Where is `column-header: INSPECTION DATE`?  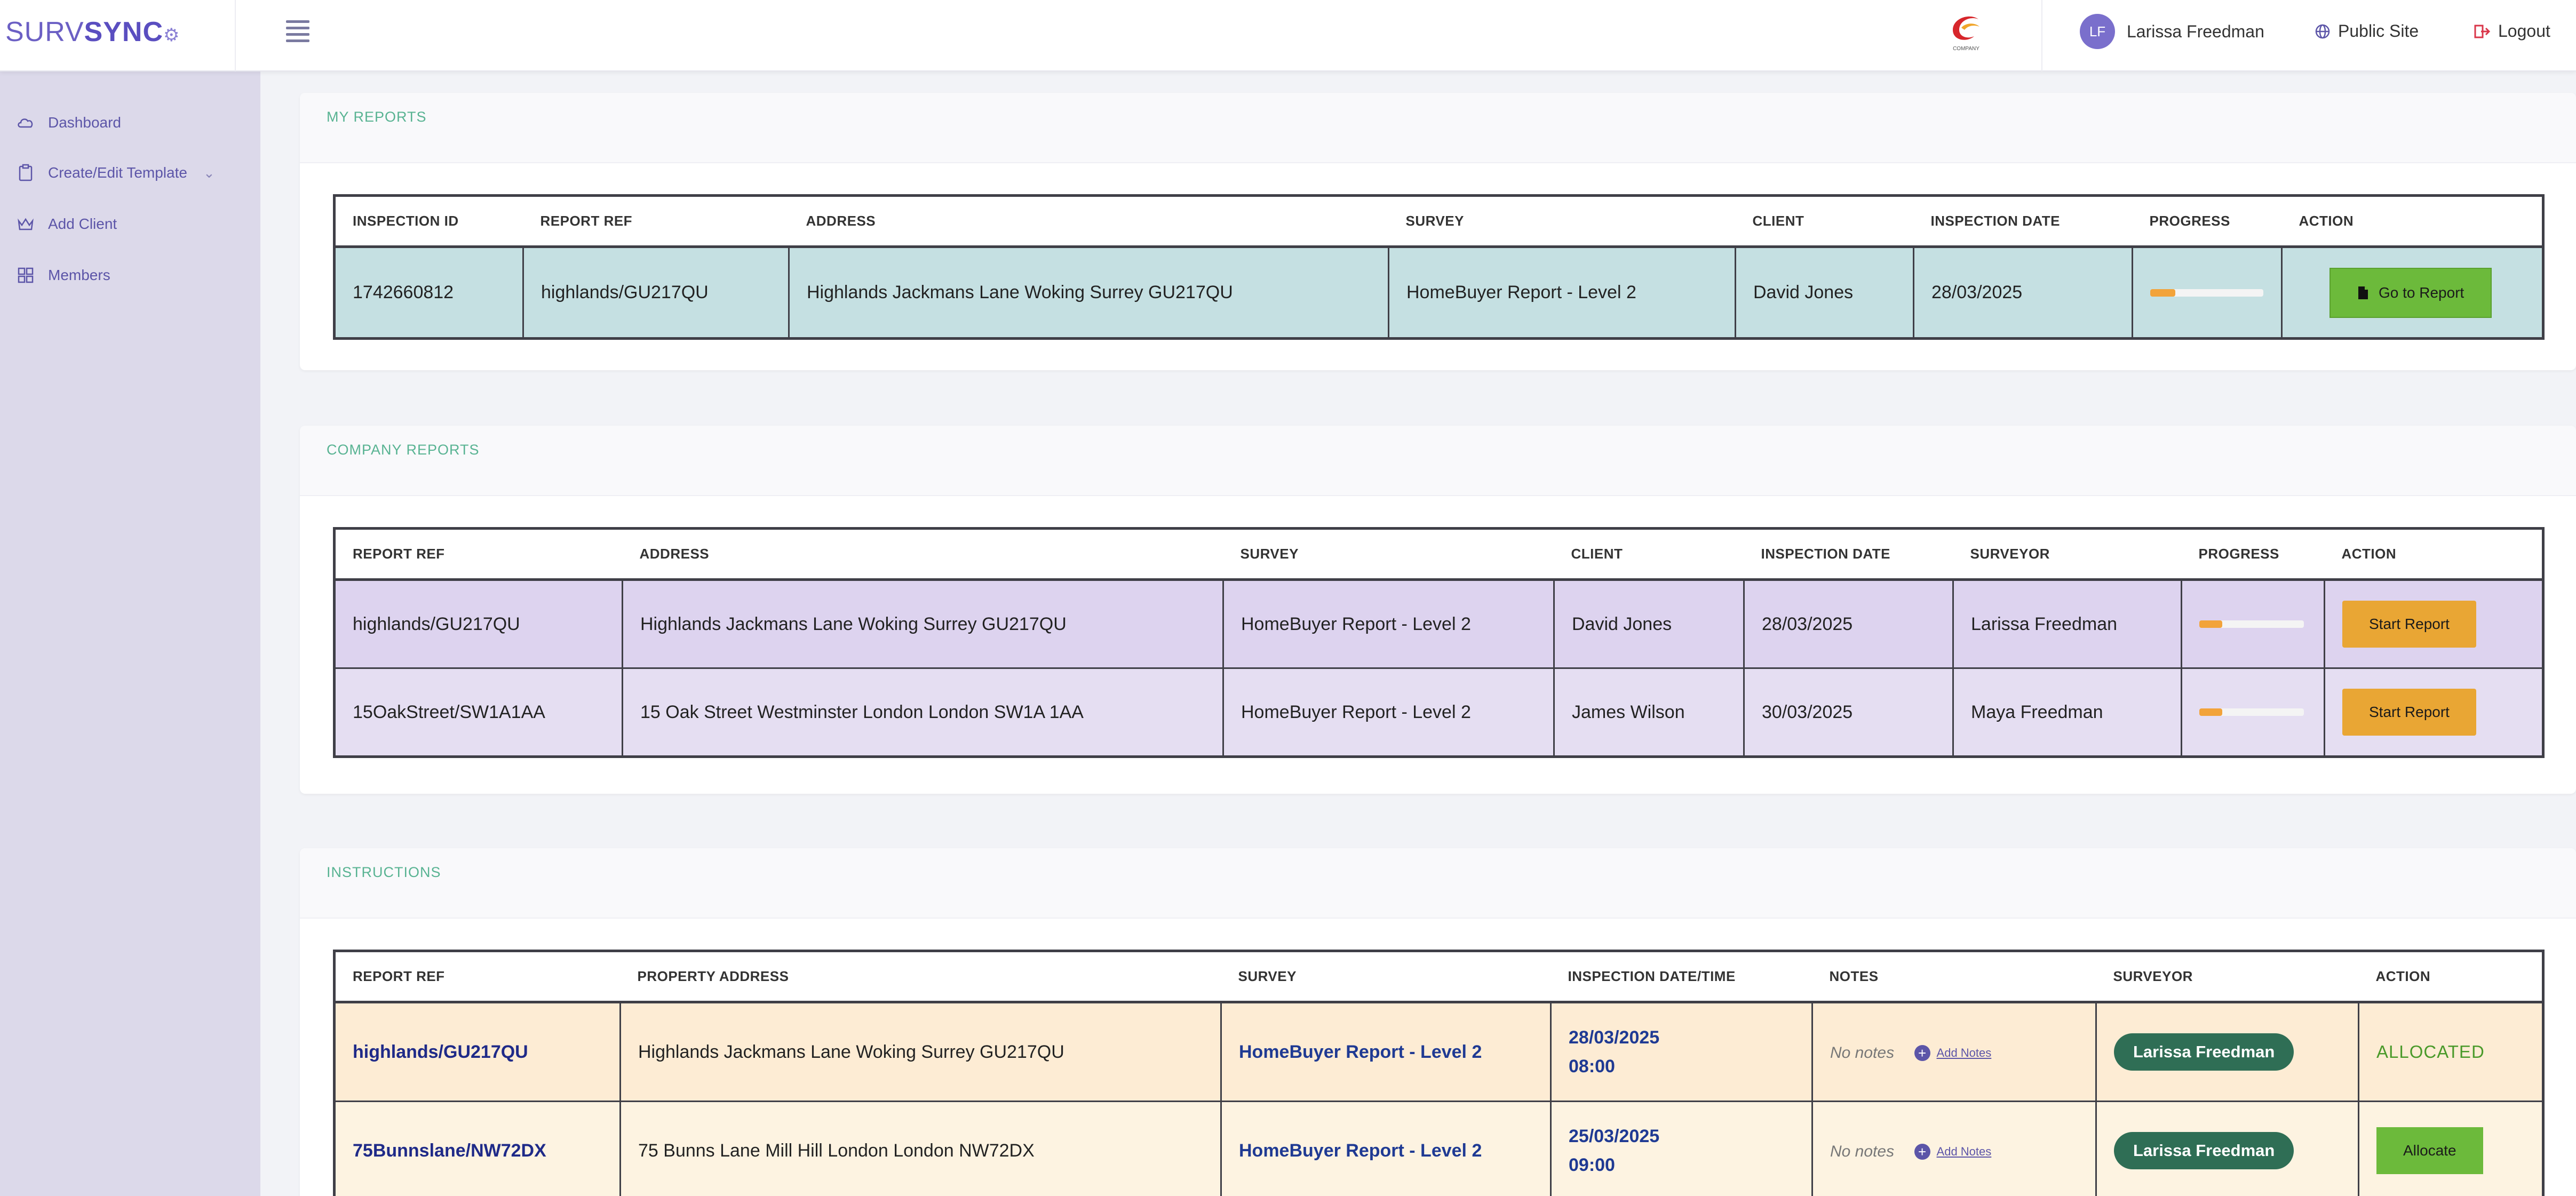 column-header: INSPECTION DATE is located at coordinates (1848, 554).